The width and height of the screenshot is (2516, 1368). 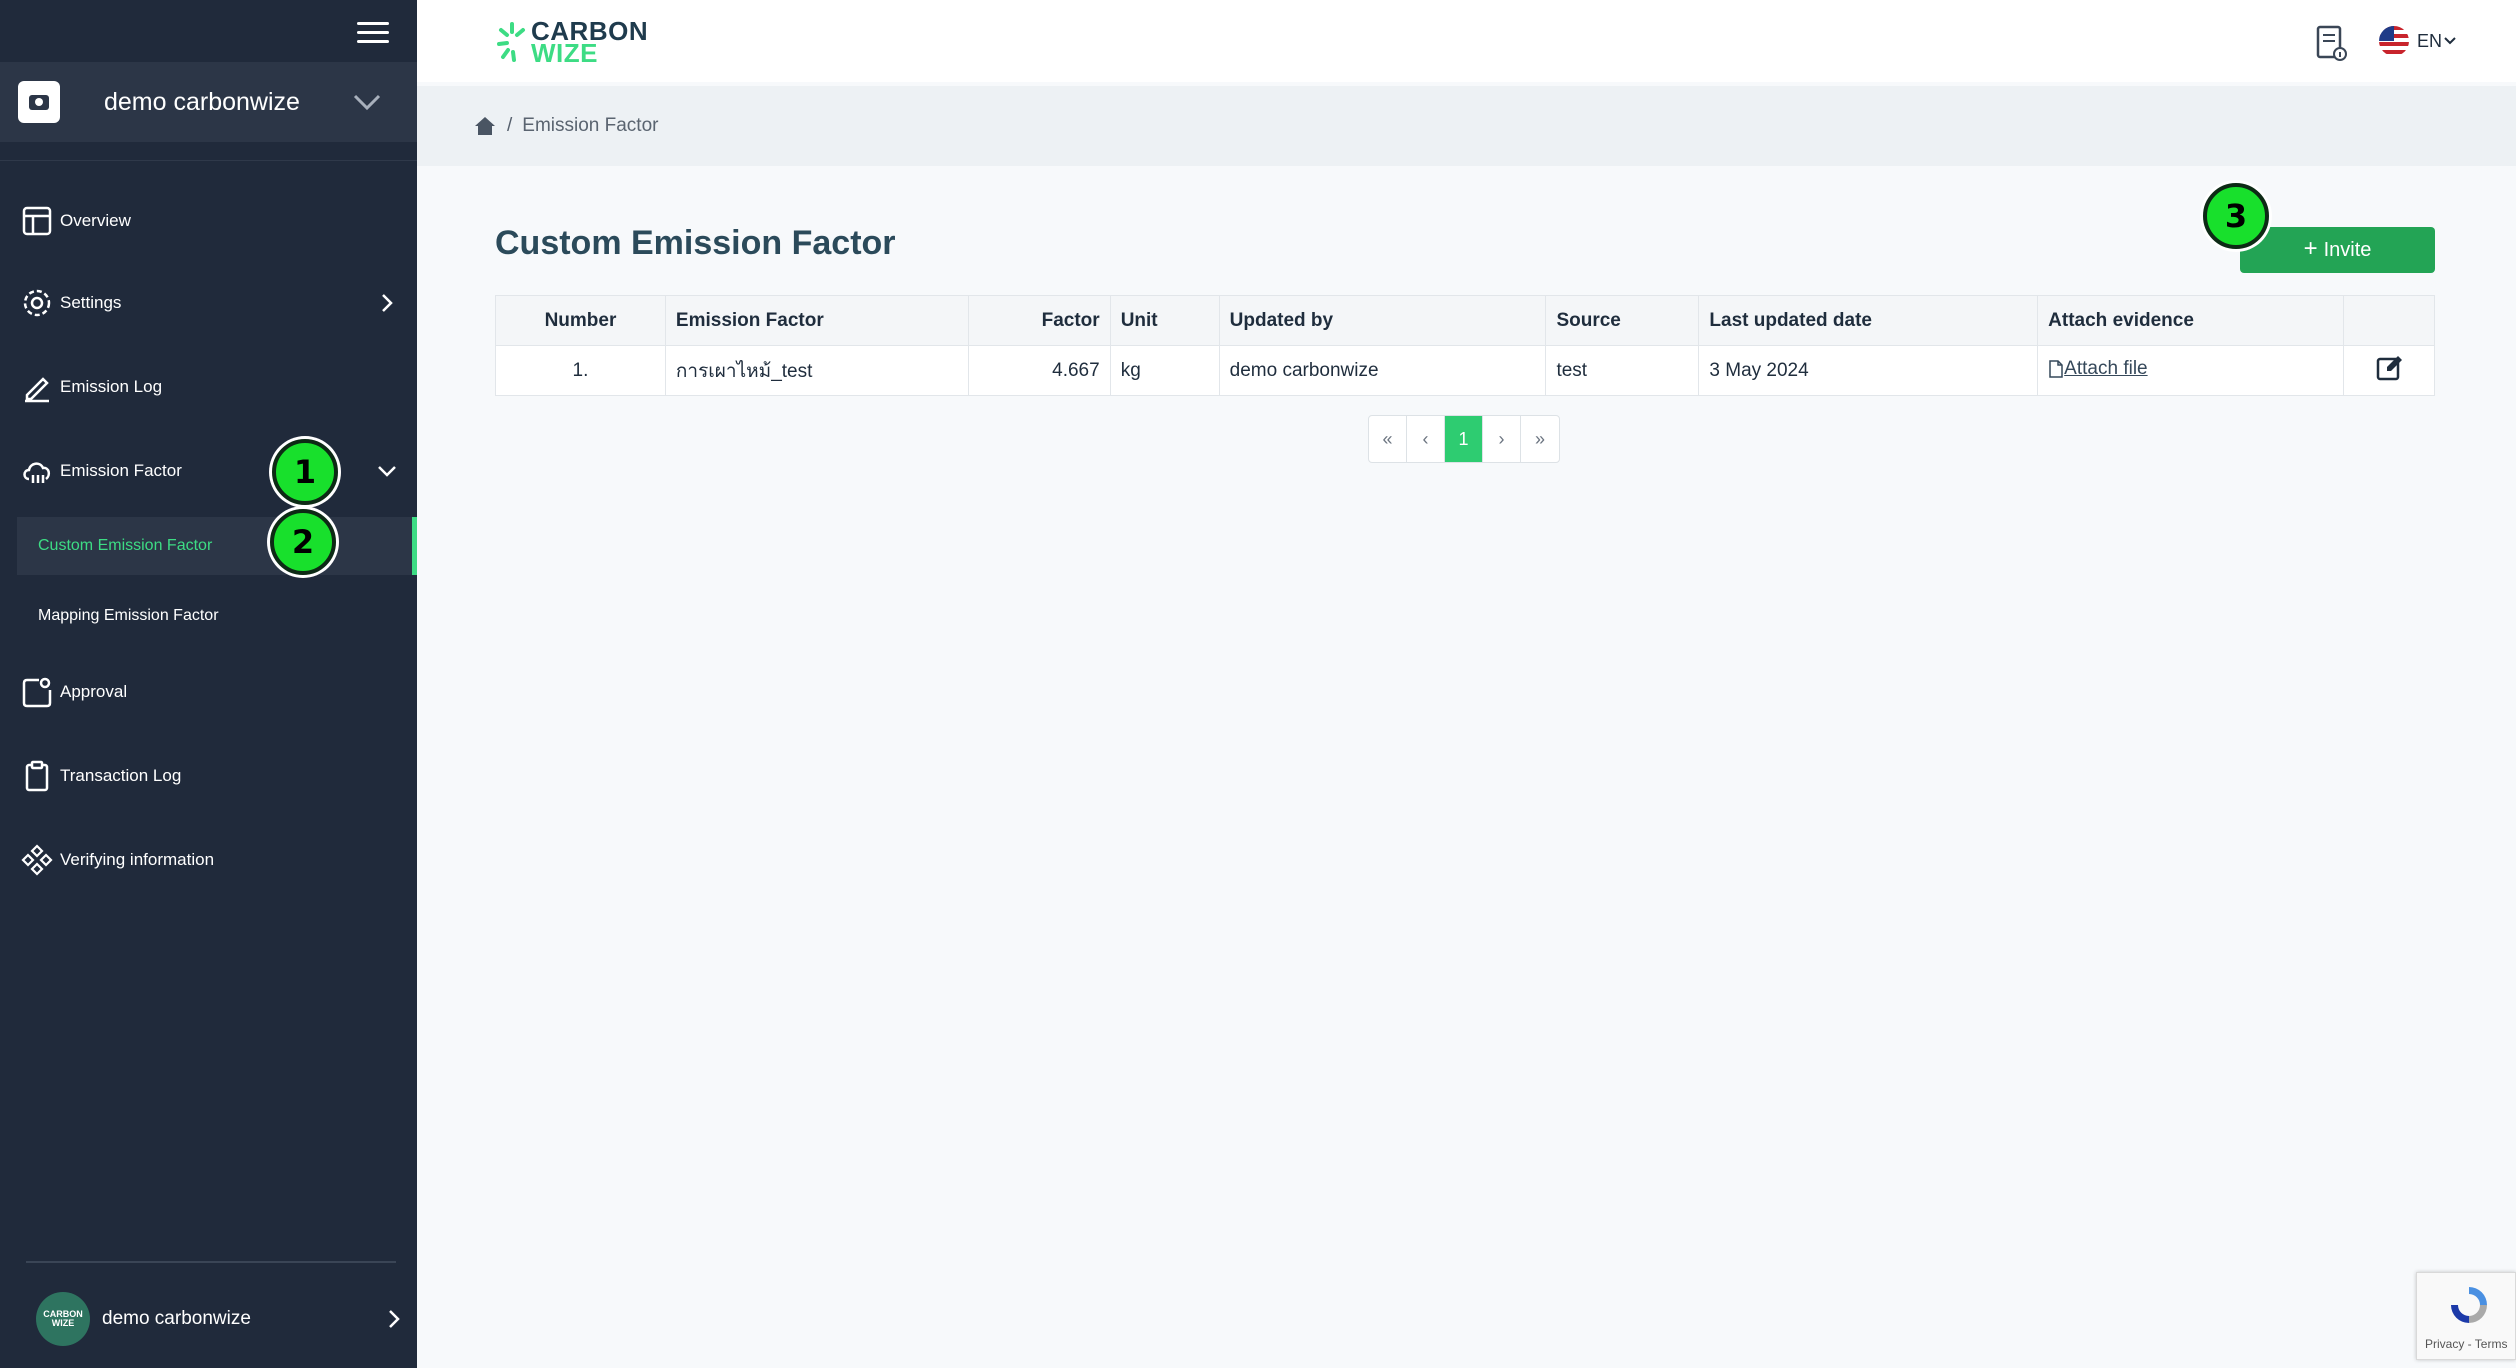 What do you see at coordinates (2056, 368) in the screenshot?
I see `file-icon` at bounding box center [2056, 368].